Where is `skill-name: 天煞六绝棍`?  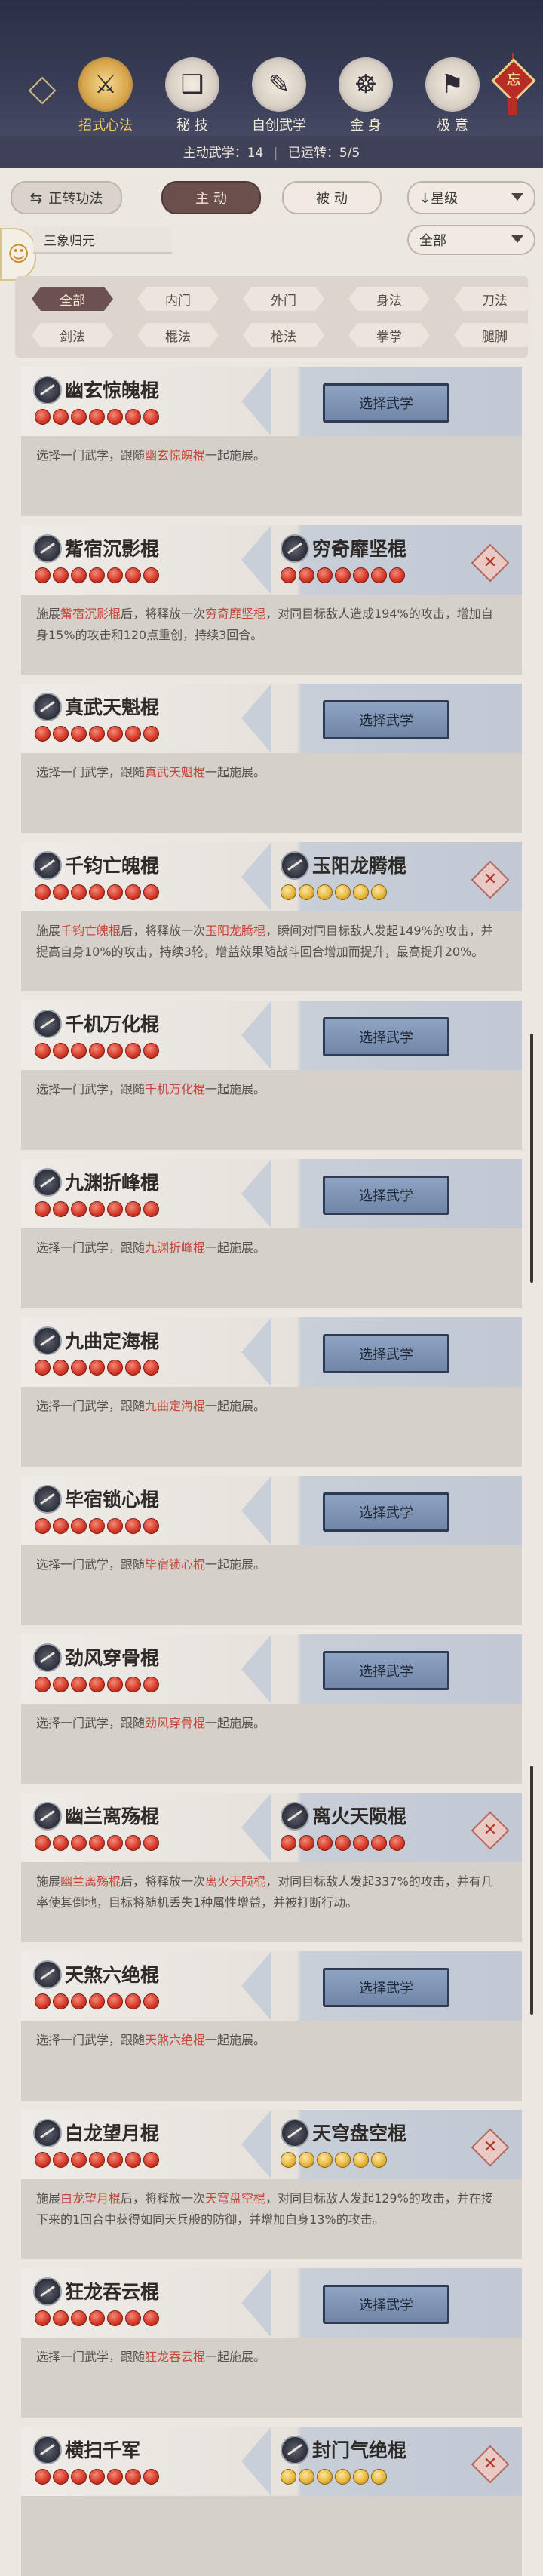 skill-name: 天煞六绝棍 is located at coordinates (112, 1975).